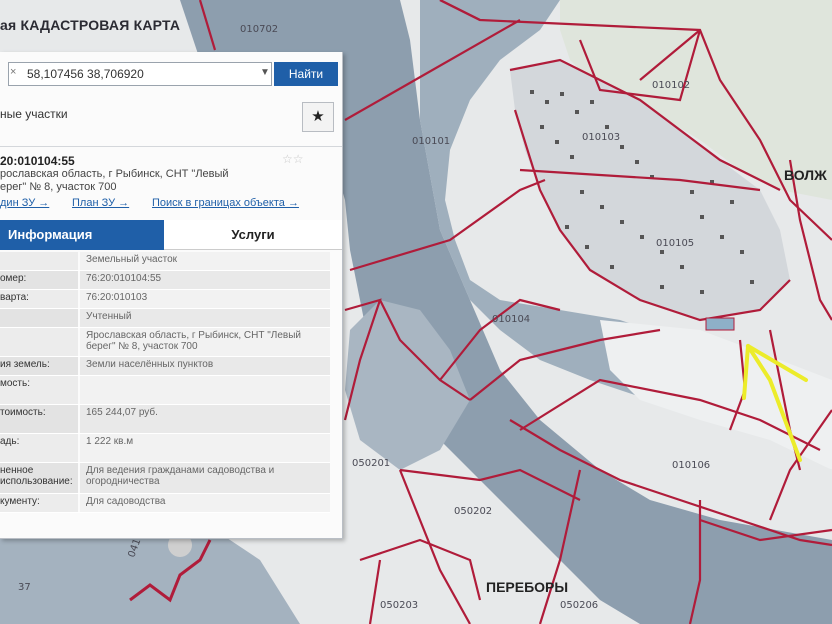 This screenshot has height=624, width=832. I want to click on row-value: 1 222 кв.м, so click(205, 448).